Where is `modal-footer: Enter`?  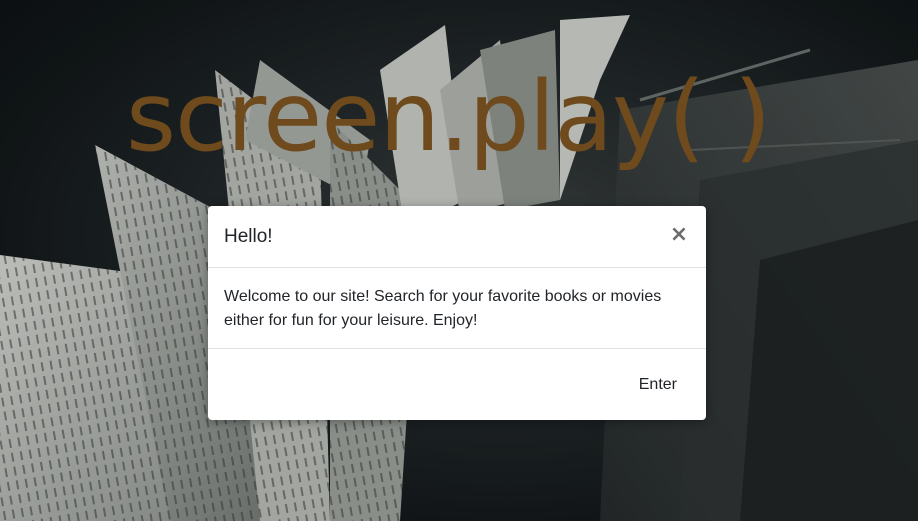
modal-footer: Enter is located at coordinates (457, 384).